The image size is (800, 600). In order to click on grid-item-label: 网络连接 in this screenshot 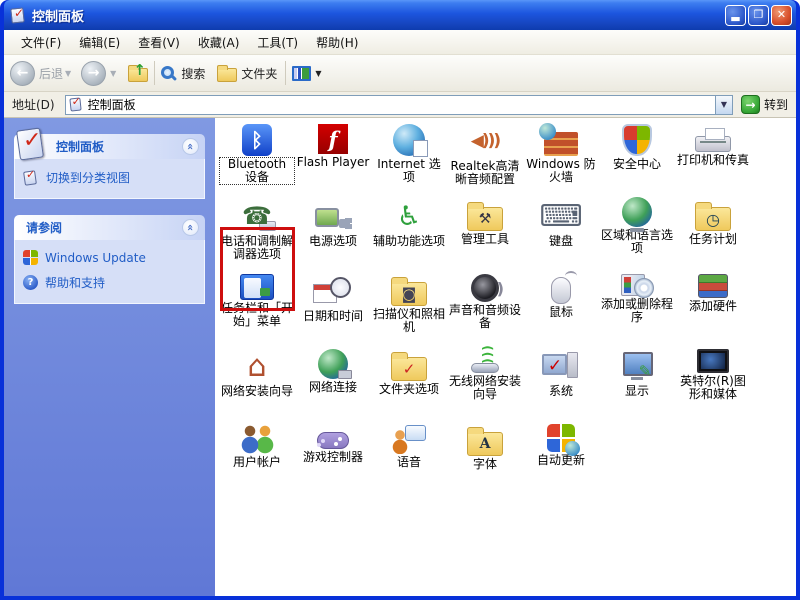, I will do `click(332, 387)`.